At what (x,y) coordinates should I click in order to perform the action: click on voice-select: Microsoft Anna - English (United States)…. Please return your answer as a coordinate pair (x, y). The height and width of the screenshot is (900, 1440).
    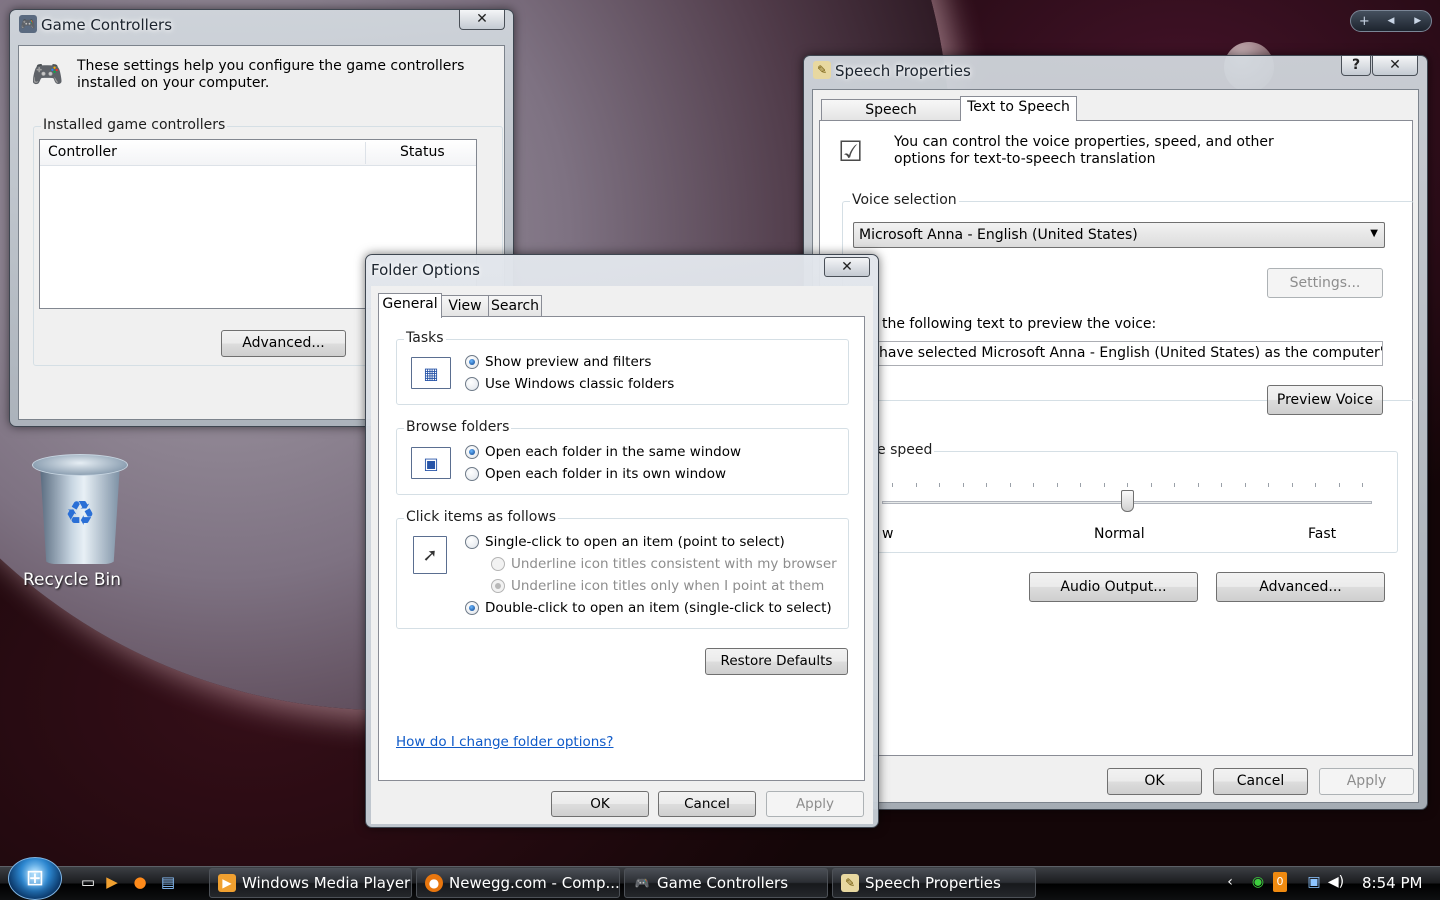
    Looking at the image, I should click on (1119, 235).